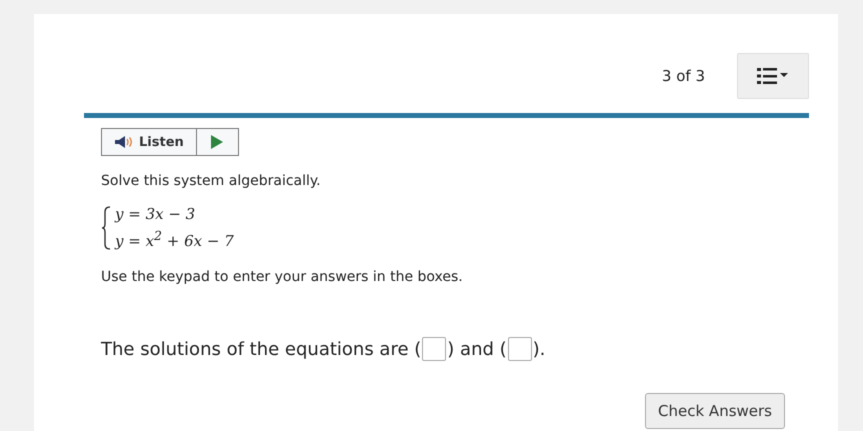 The height and width of the screenshot is (431, 863). Describe the element at coordinates (106, 228) in the screenshot. I see `brace-icon` at that location.